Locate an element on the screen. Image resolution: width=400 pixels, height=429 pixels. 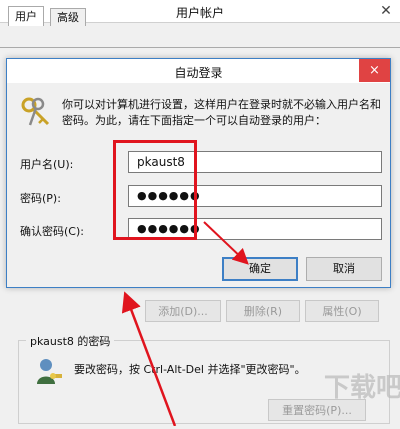
watermark-text: 下载吧 is located at coordinates (362, 388).